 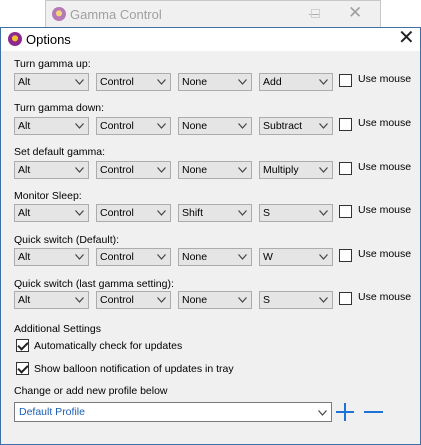 What do you see at coordinates (173, 412) in the screenshot?
I see `profile-select: Default Profile` at bounding box center [173, 412].